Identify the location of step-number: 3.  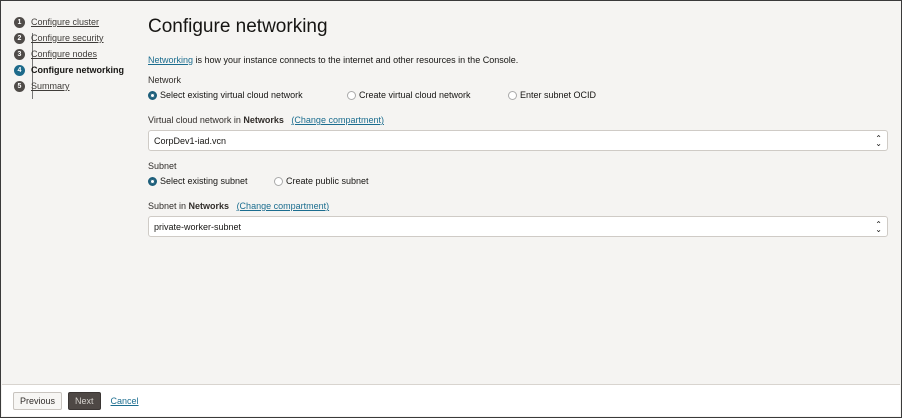
(19, 54).